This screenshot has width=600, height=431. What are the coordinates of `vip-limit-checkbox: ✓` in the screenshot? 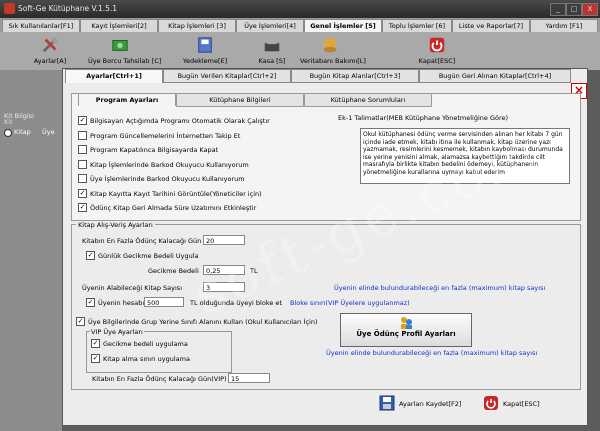 It's located at (95, 358).